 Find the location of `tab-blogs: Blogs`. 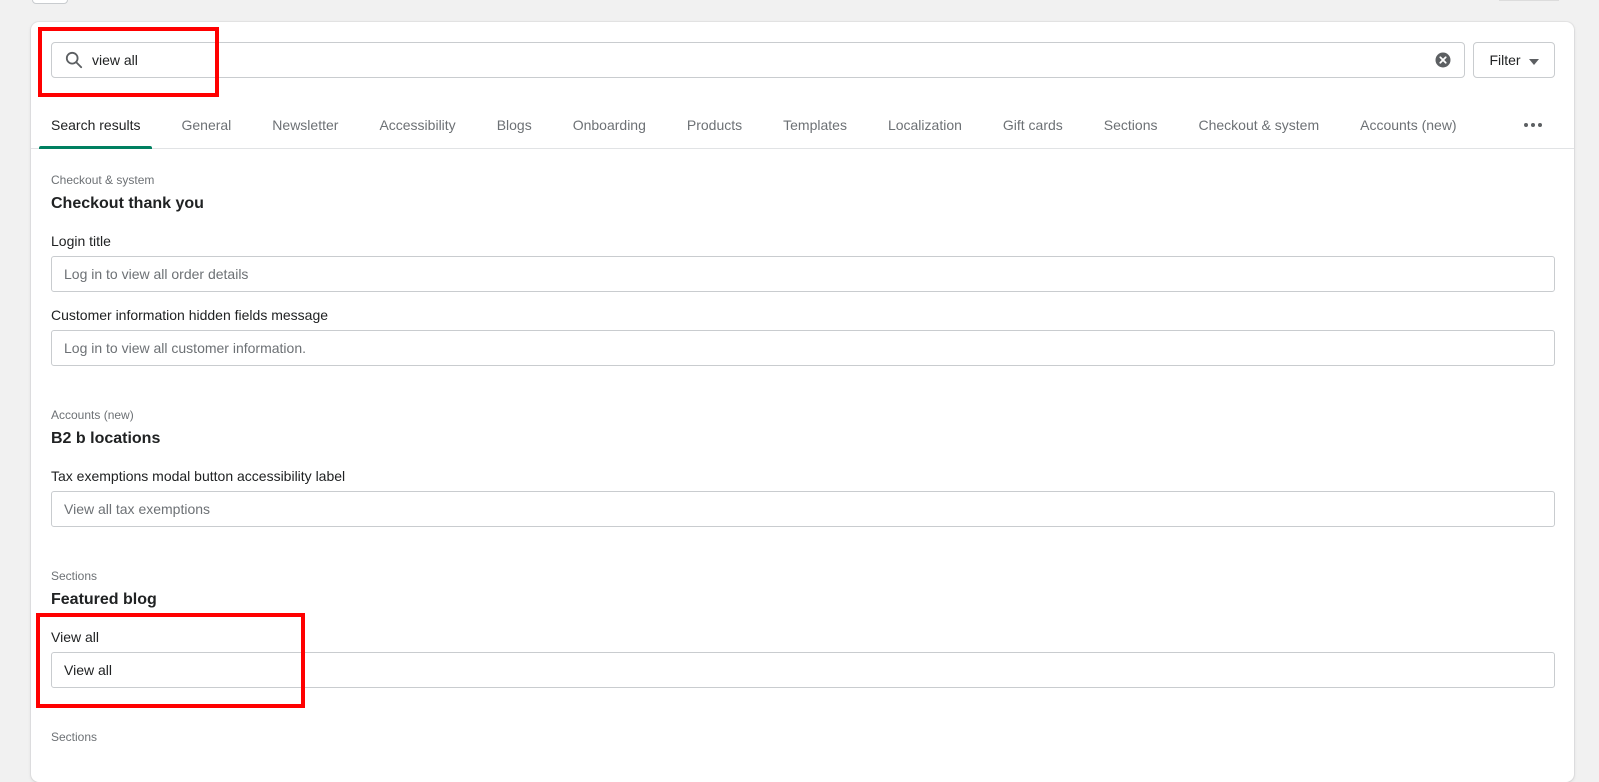

tab-blogs: Blogs is located at coordinates (514, 125).